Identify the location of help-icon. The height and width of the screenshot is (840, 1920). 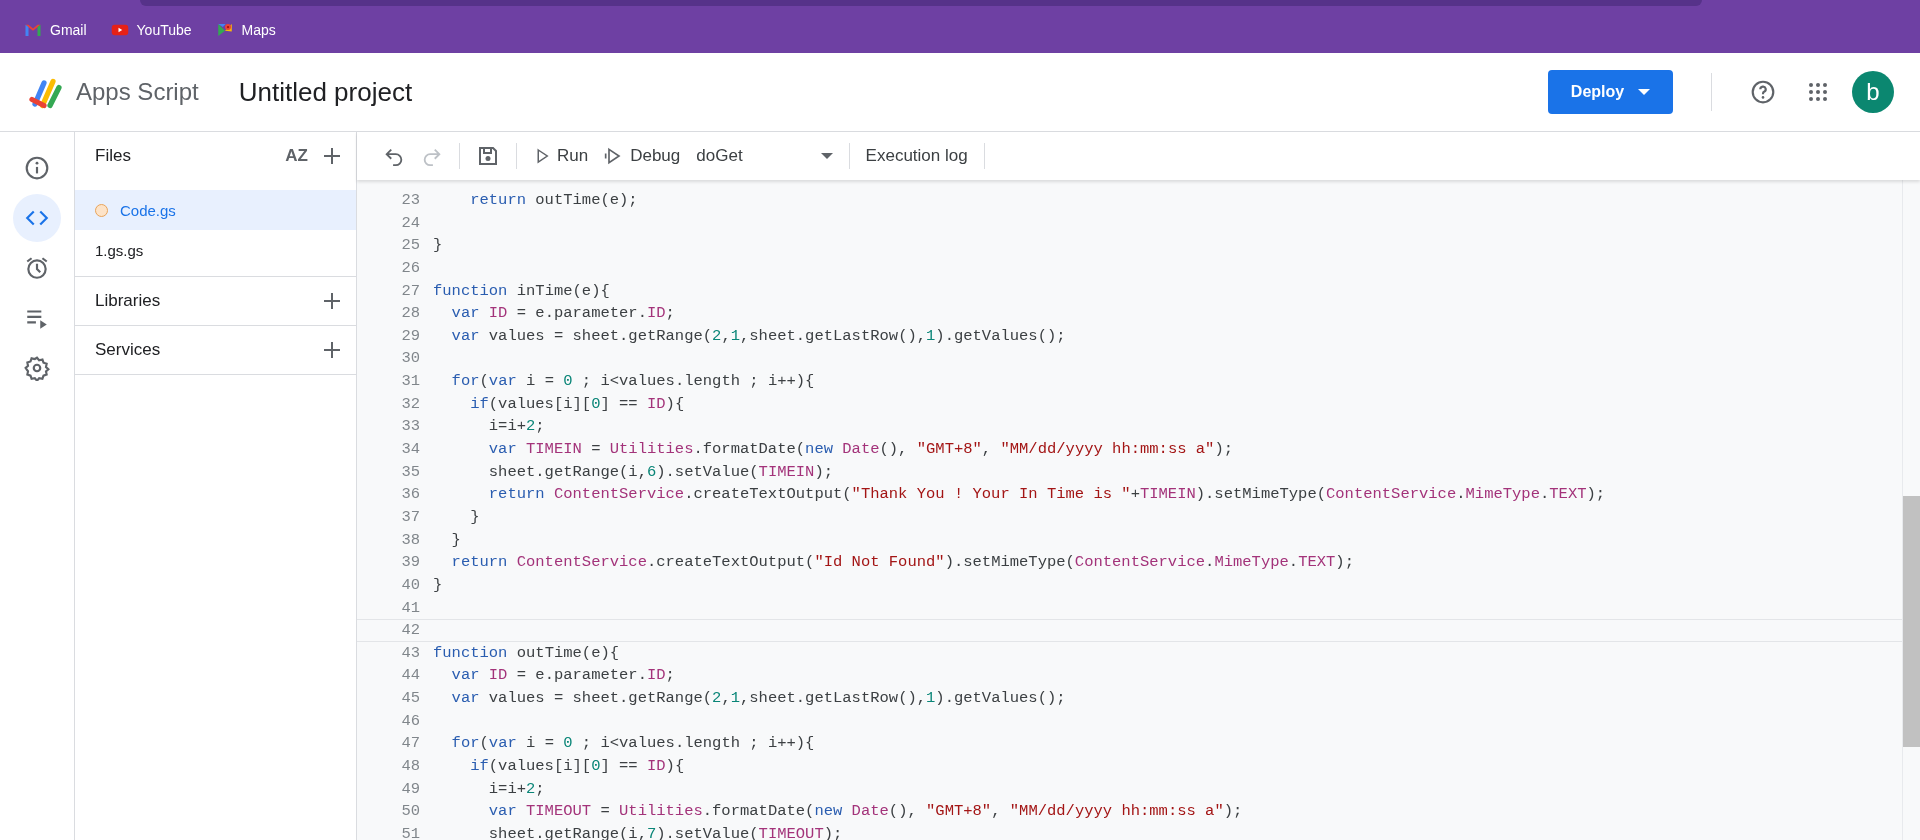
(1763, 92).